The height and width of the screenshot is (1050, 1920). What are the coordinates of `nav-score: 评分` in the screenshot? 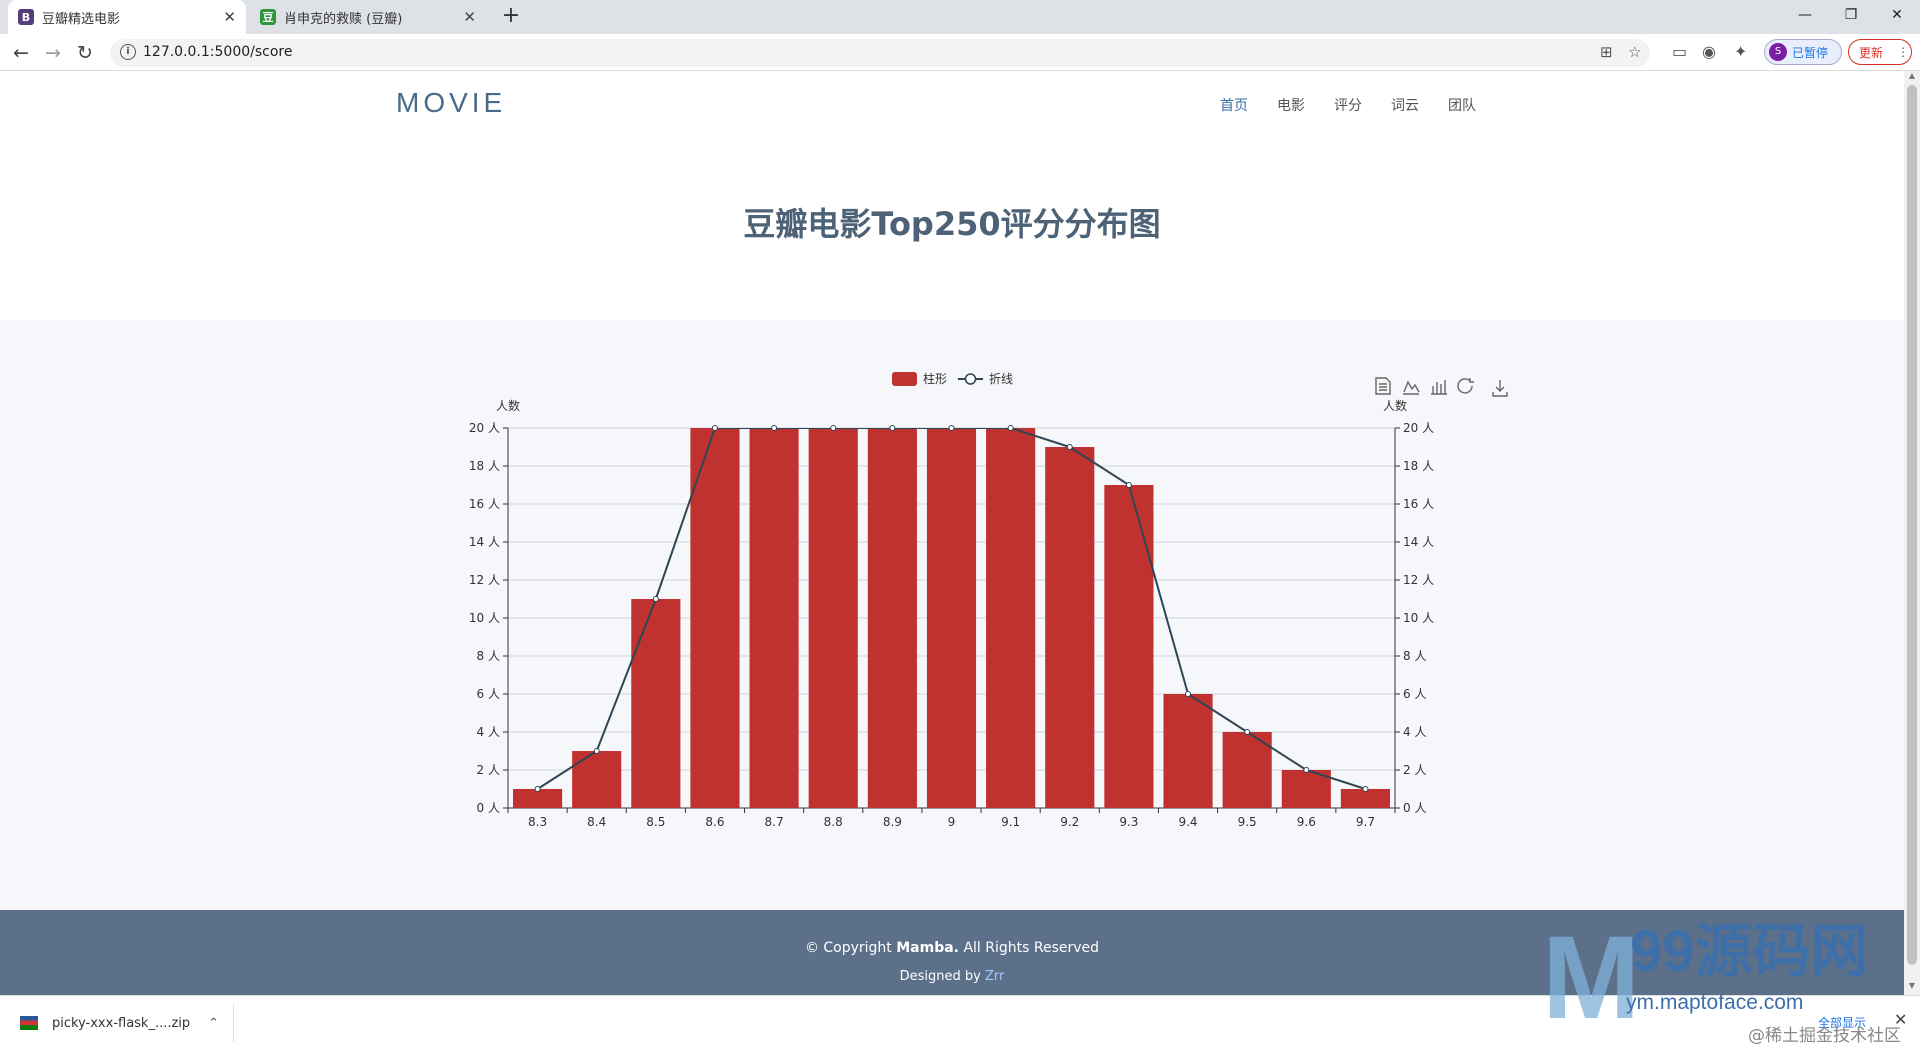 It's located at (1348, 105).